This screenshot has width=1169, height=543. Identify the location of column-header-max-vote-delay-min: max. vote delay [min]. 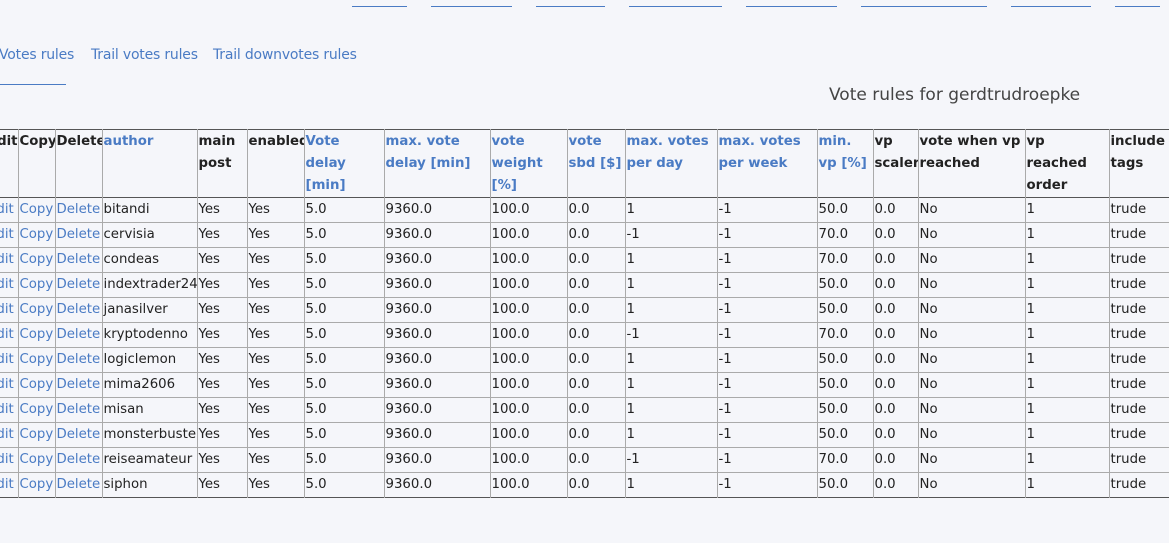
(437, 163).